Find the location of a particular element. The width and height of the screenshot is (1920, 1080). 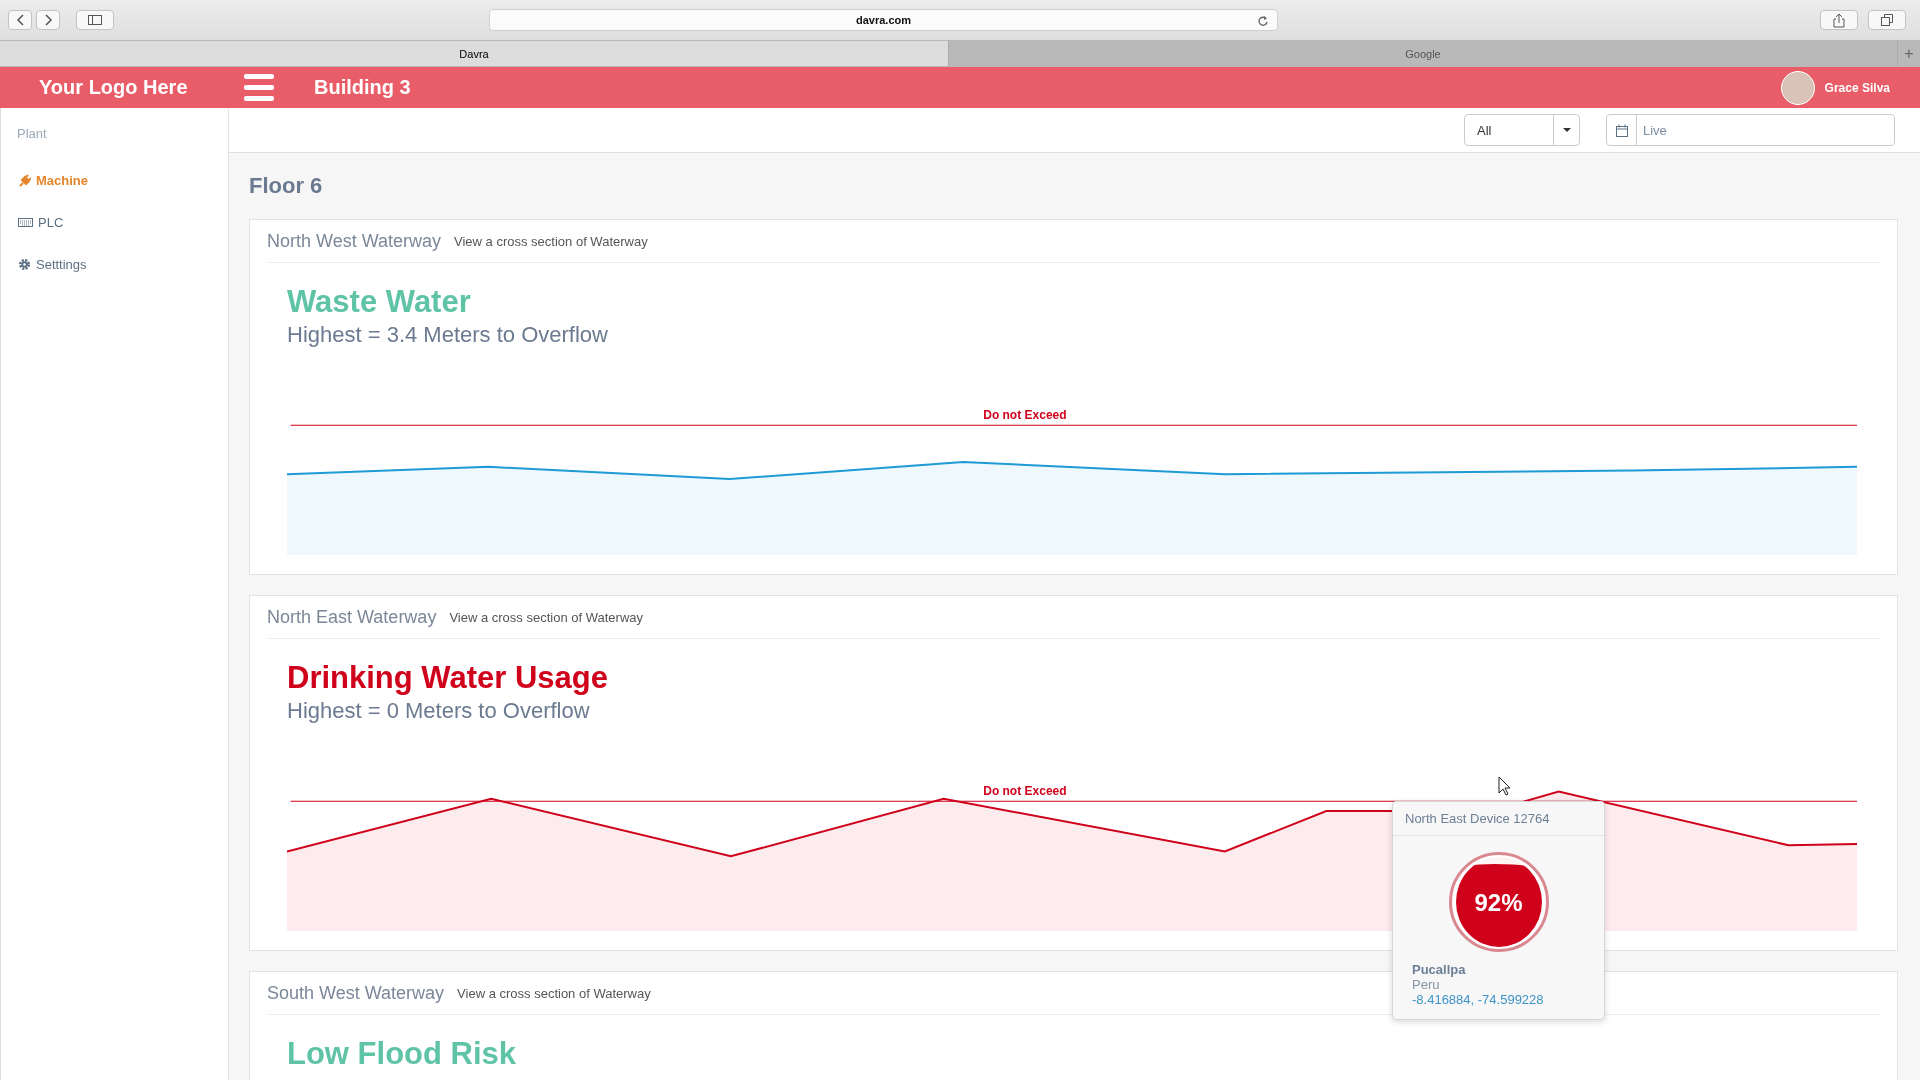

country-name: Peru is located at coordinates (1426, 984).